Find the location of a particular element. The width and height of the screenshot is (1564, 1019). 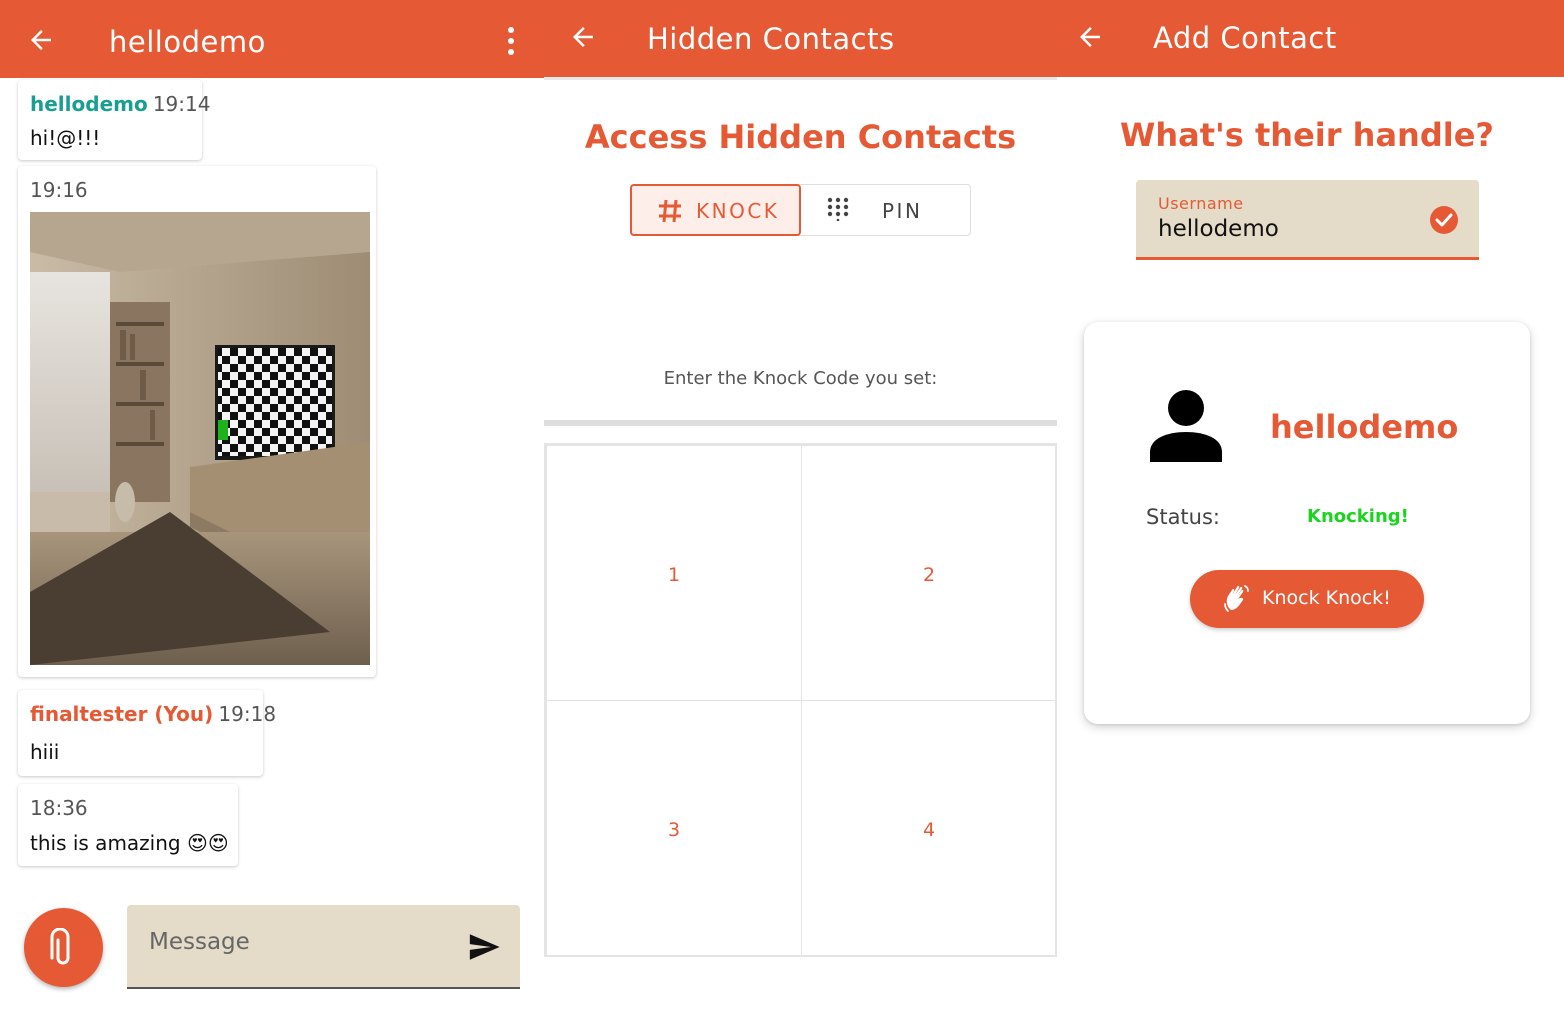

dialpad-icon is located at coordinates (838, 209).